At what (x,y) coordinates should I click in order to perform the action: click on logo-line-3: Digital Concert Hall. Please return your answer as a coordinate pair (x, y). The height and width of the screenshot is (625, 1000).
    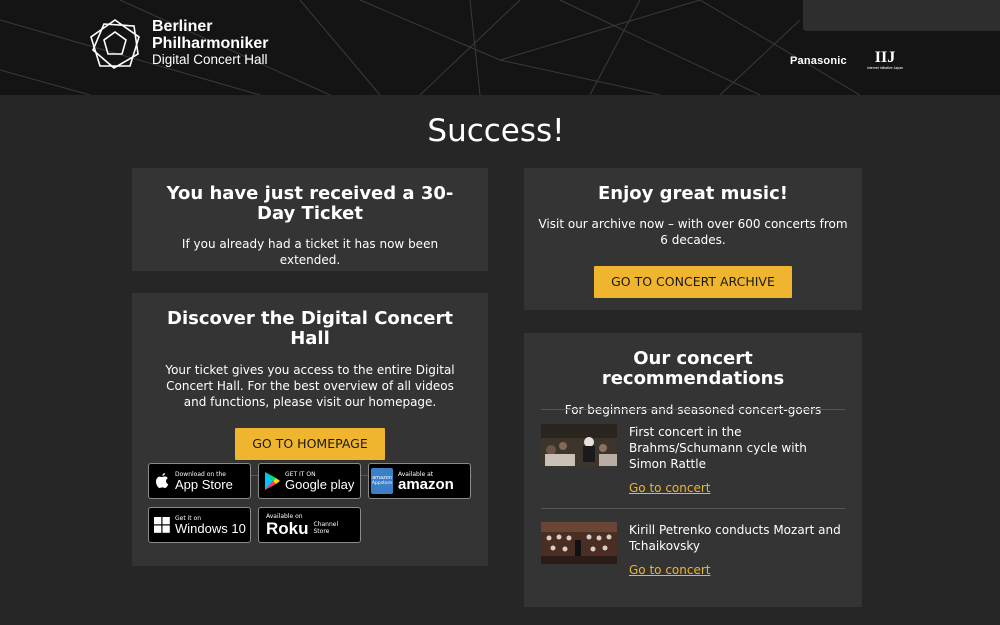
    Looking at the image, I should click on (210, 59).